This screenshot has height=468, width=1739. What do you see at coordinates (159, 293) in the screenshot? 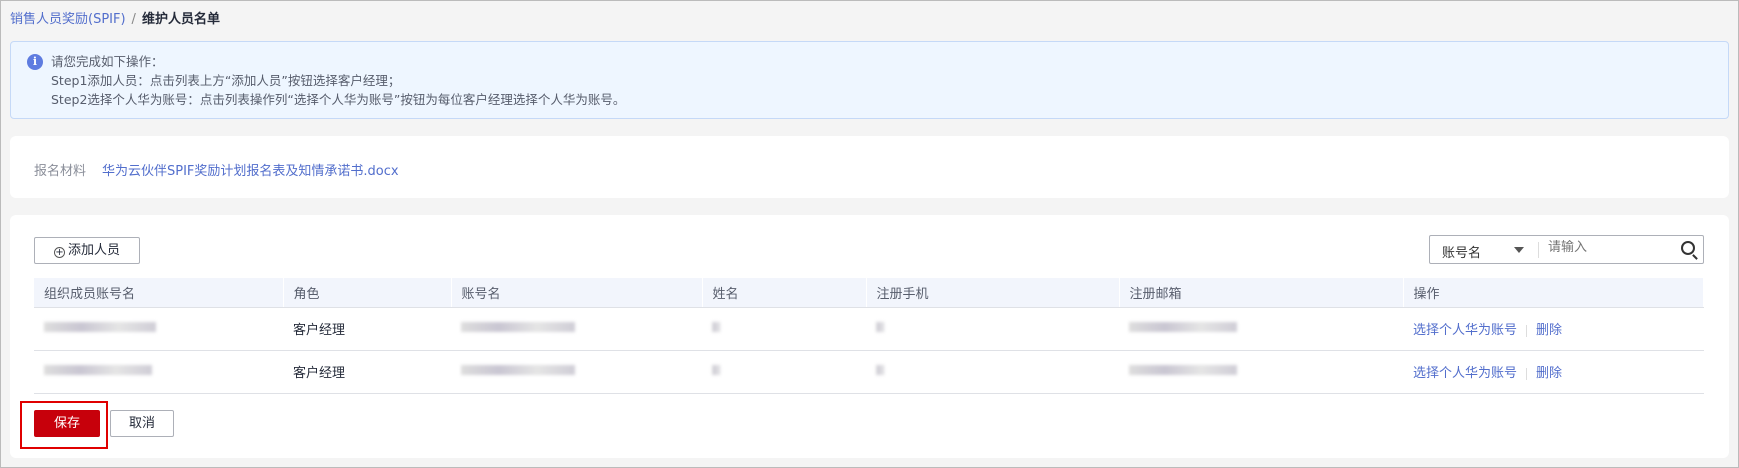
I see `column-header: 组织成员账号名` at bounding box center [159, 293].